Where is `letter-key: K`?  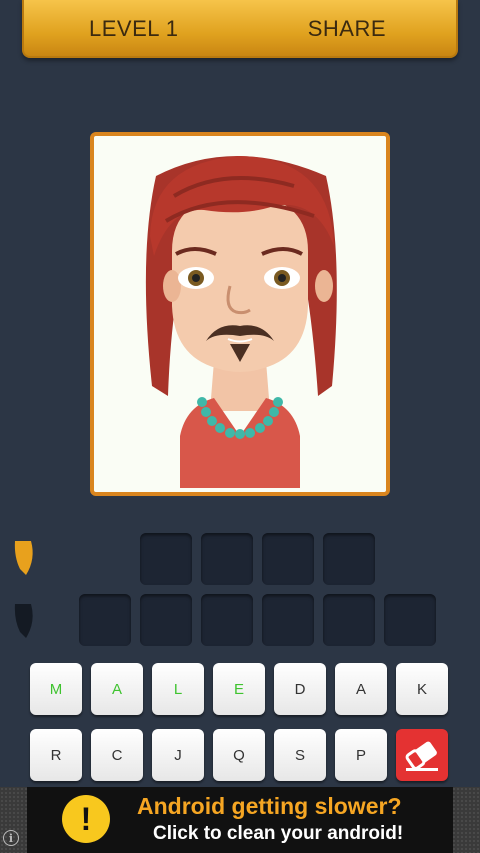 letter-key: K is located at coordinates (422, 689).